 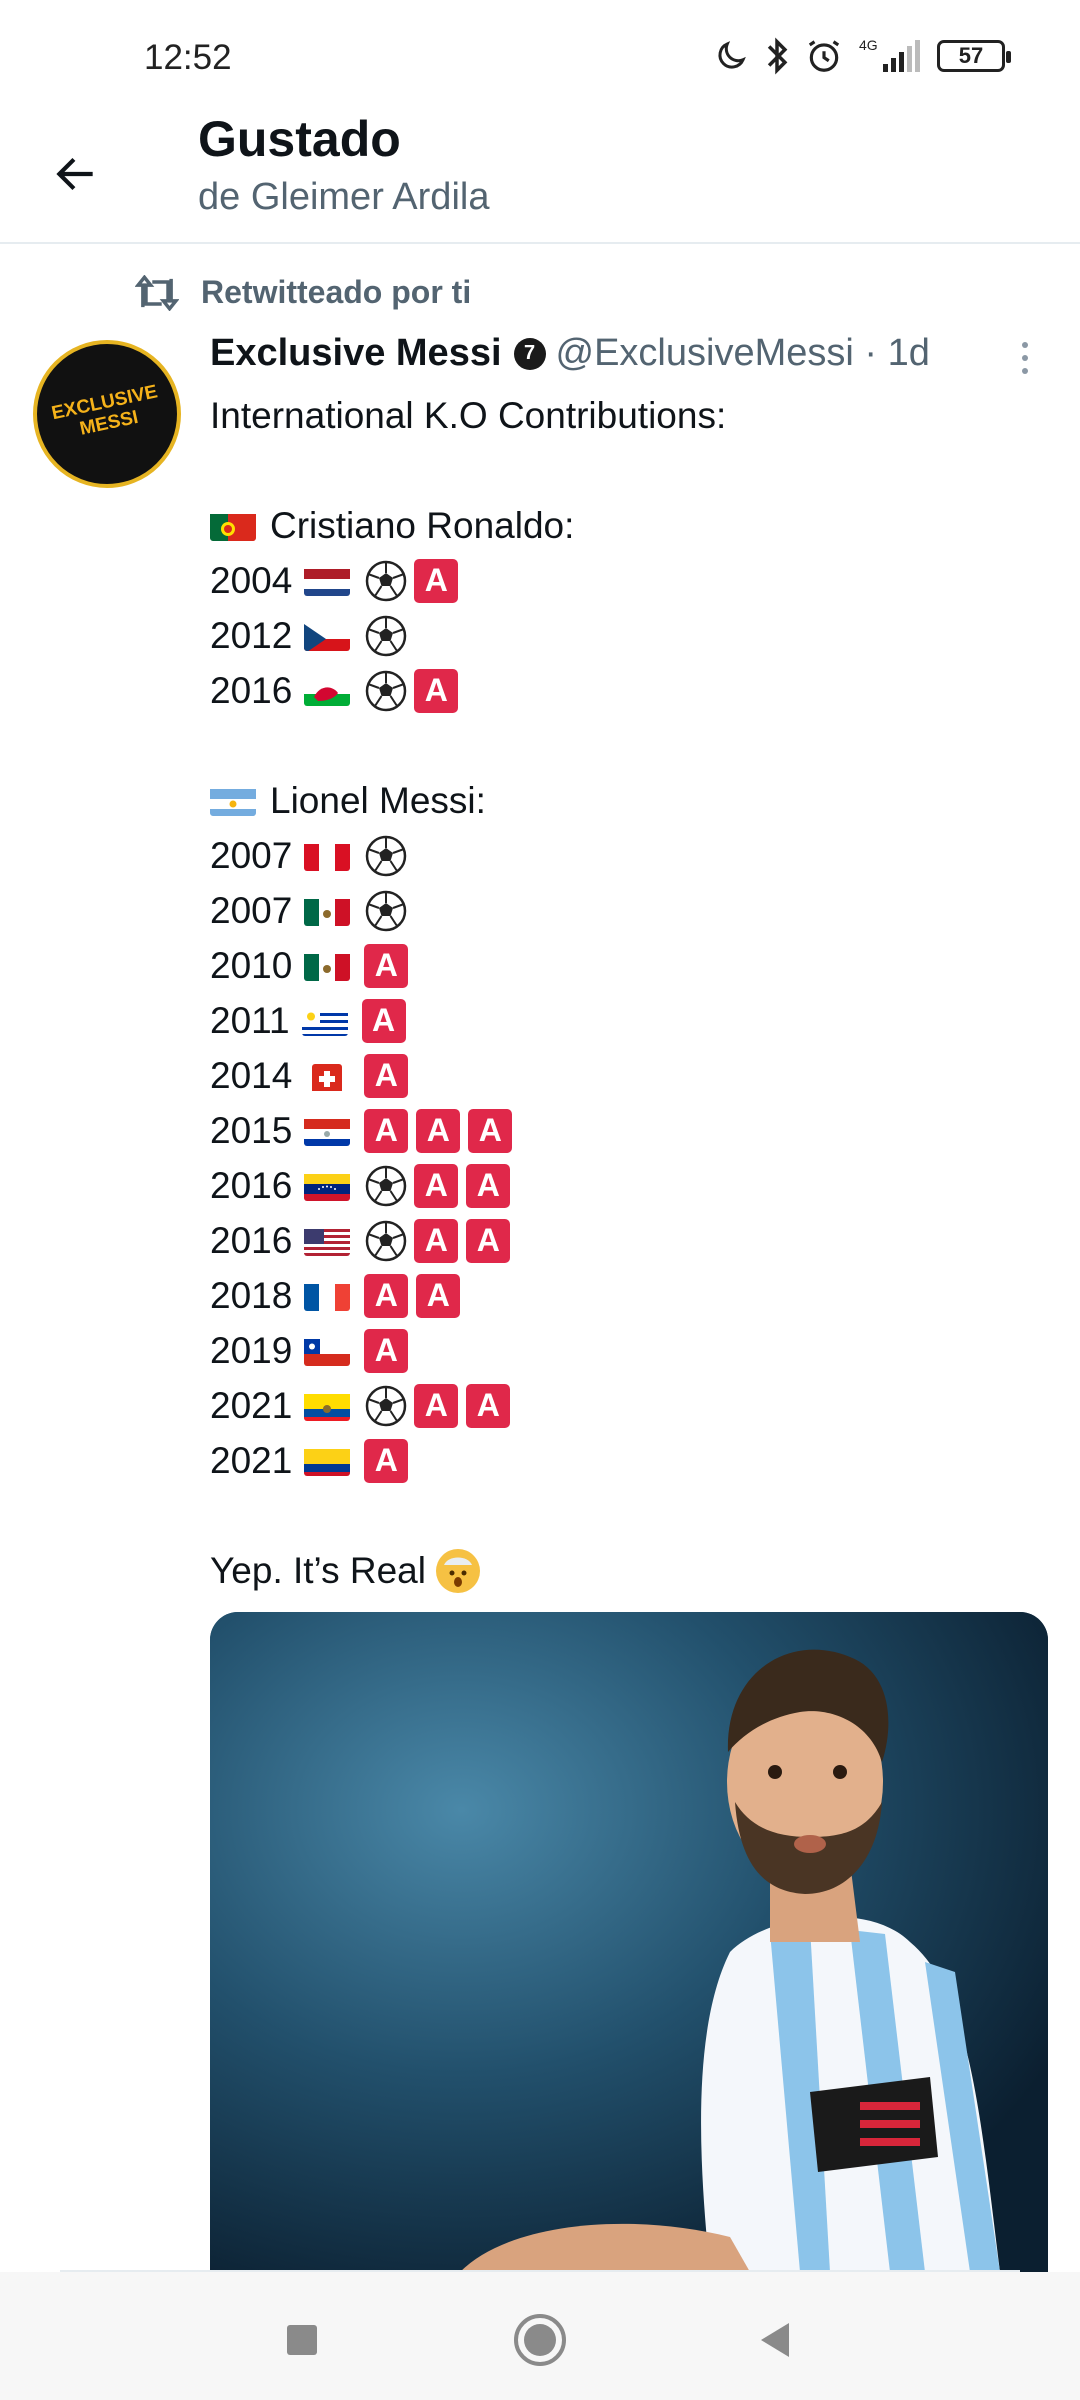 I want to click on mexico-flag-icon, so click(x=327, y=911).